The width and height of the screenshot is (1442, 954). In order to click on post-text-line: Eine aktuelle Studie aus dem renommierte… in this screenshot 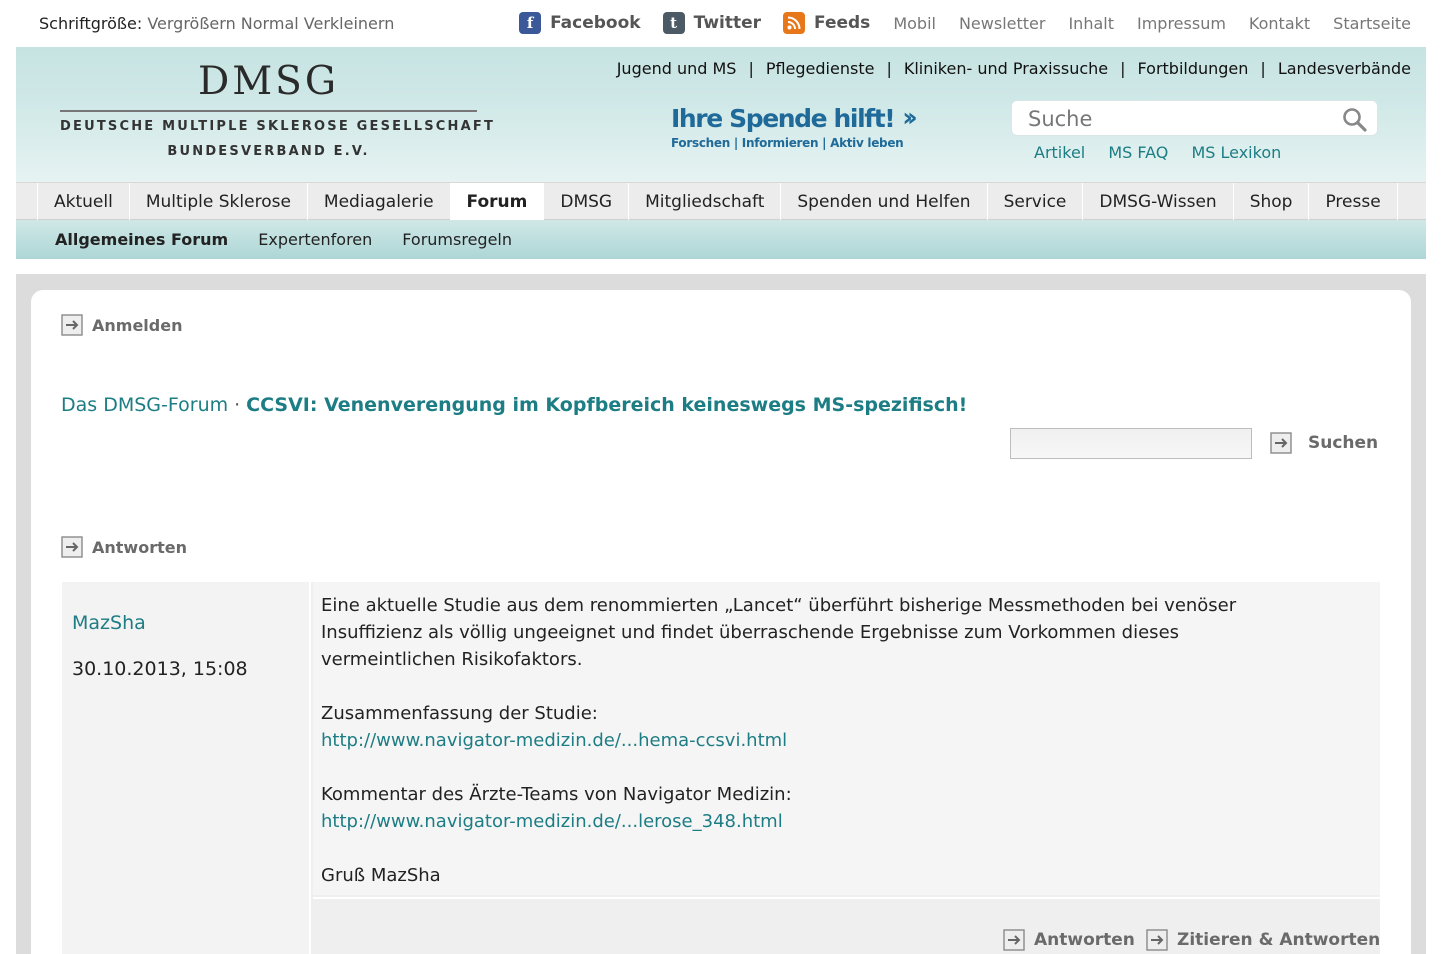, I will do `click(779, 605)`.